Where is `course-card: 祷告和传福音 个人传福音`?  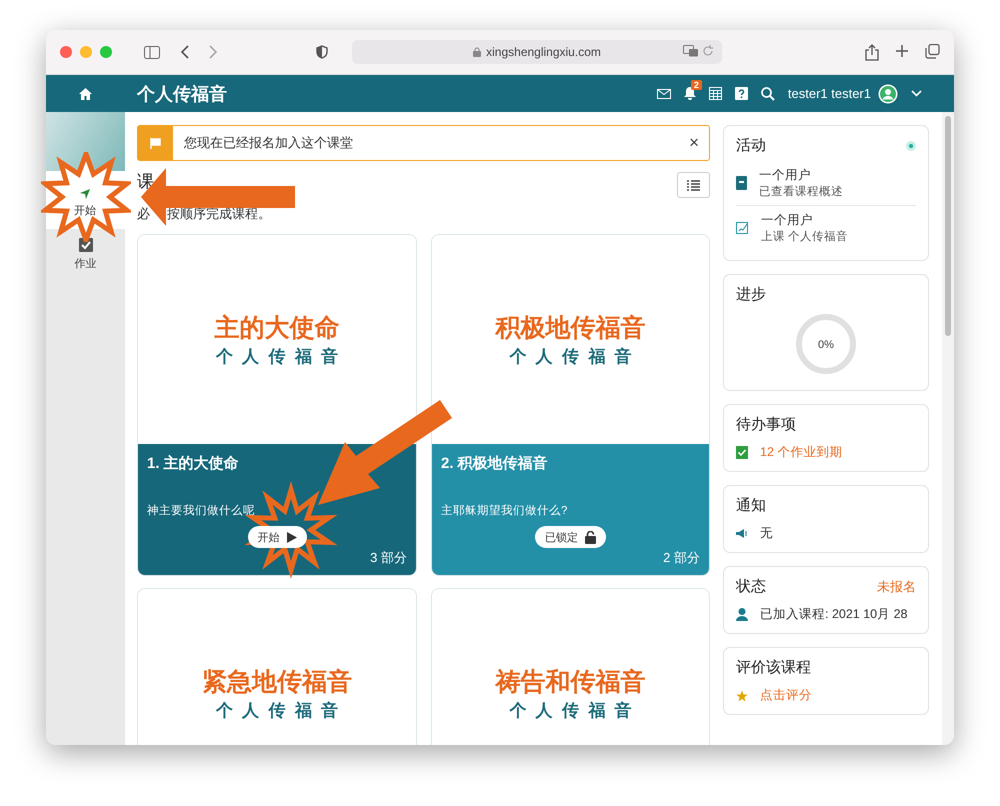
course-card: 祷告和传福音 个人传福音 is located at coordinates (570, 666).